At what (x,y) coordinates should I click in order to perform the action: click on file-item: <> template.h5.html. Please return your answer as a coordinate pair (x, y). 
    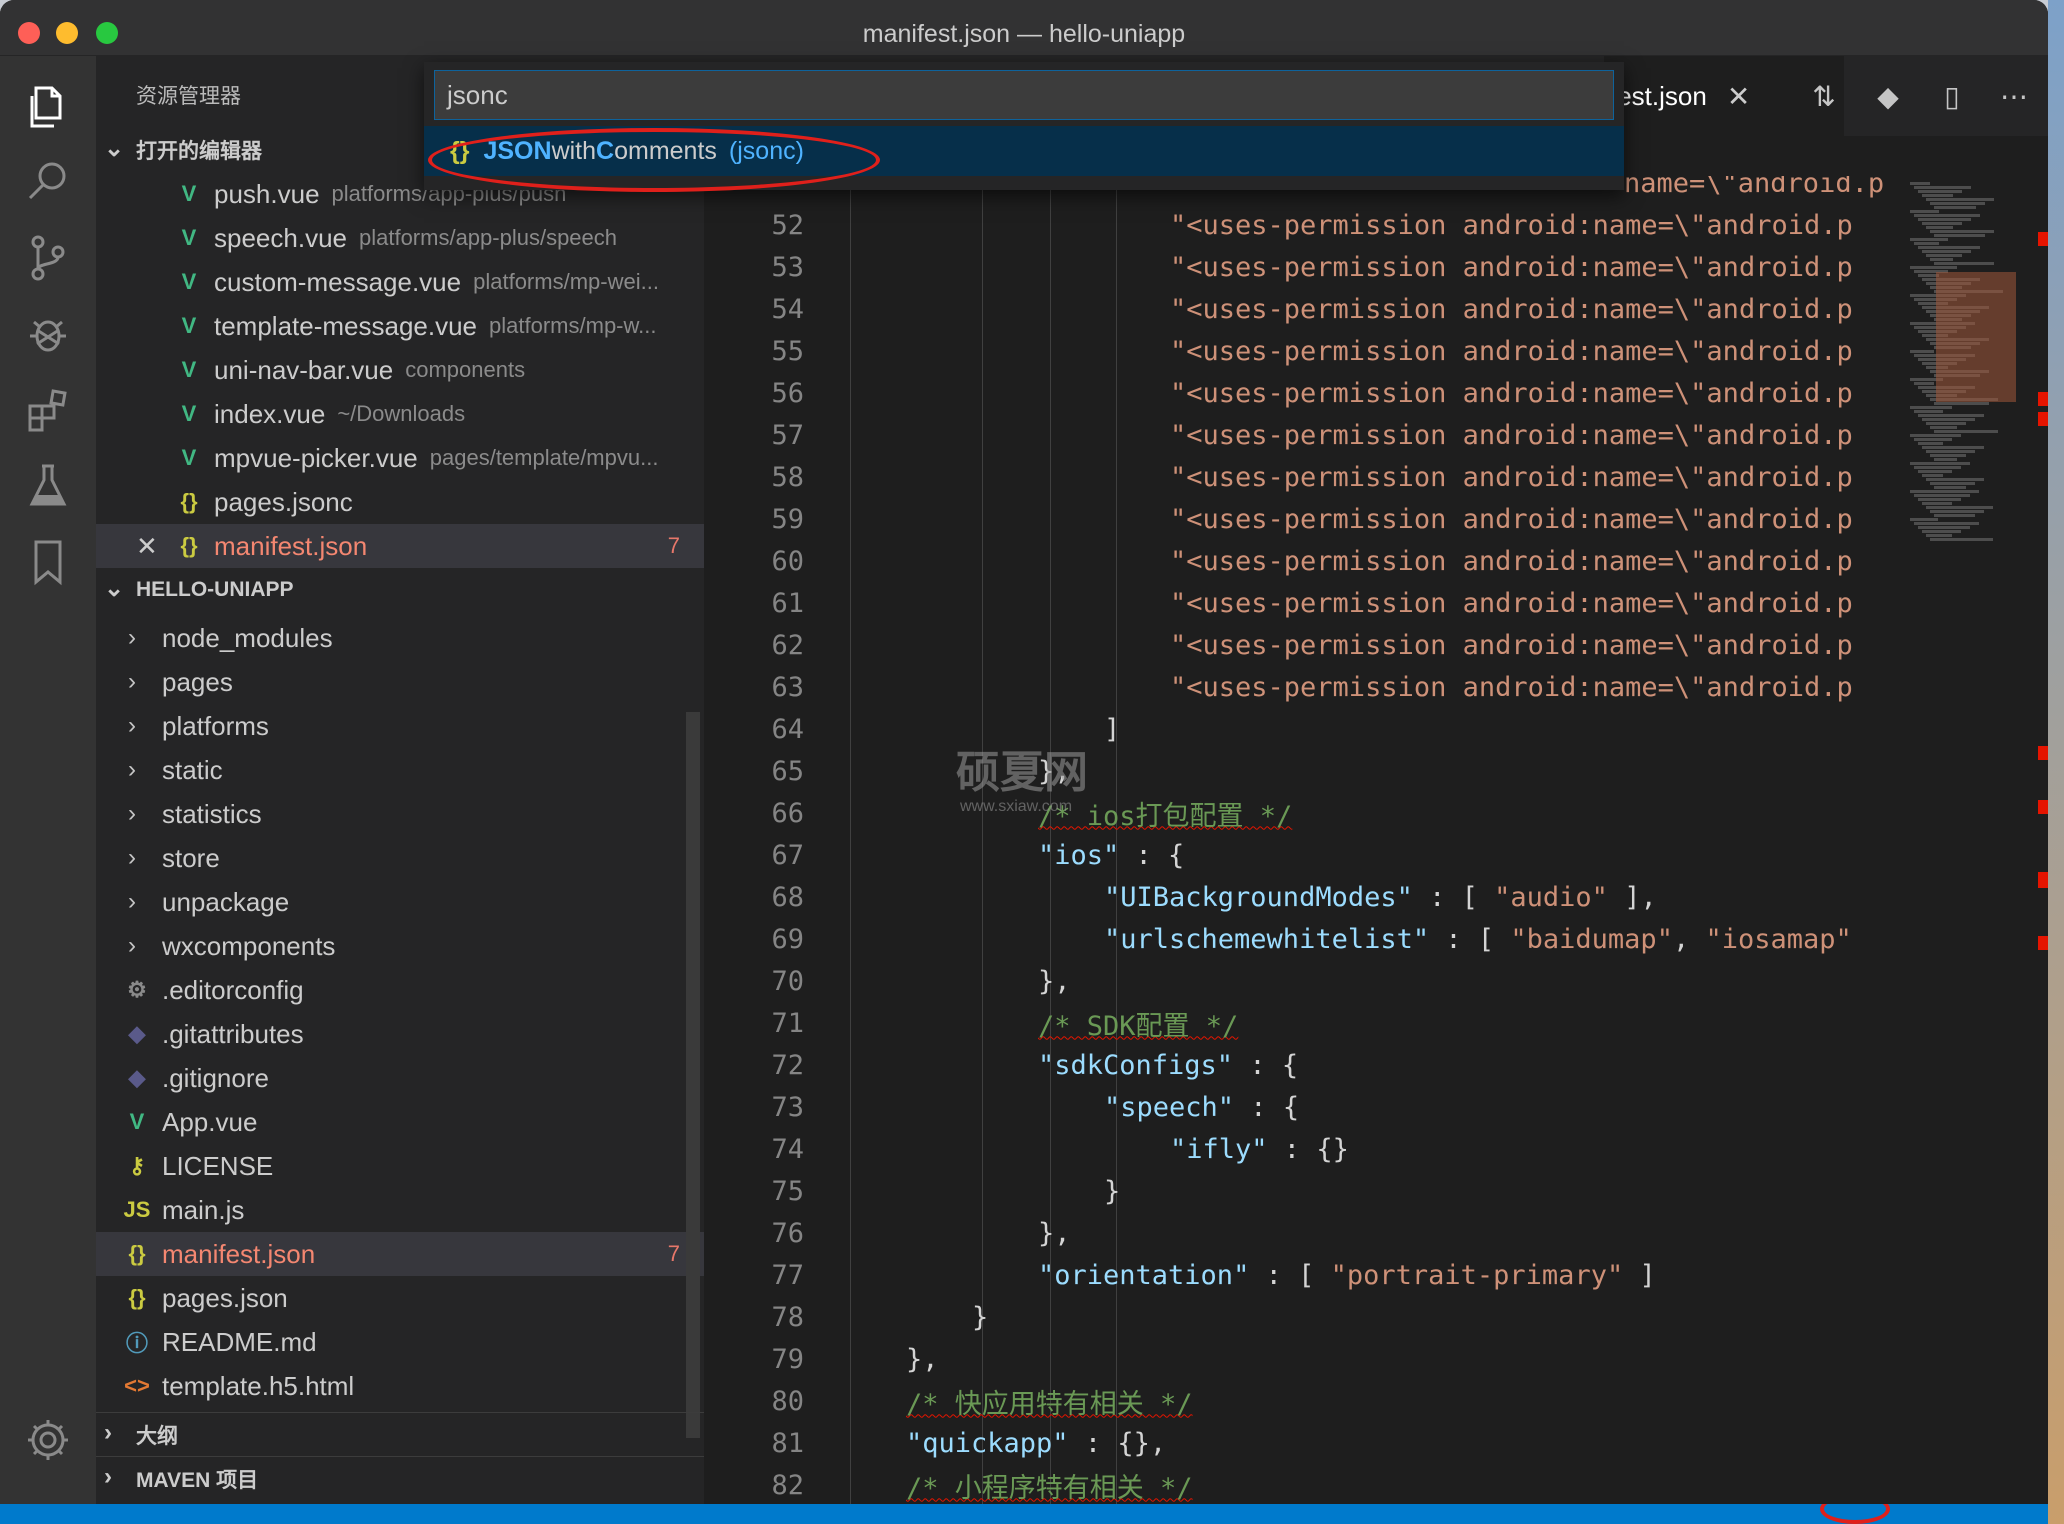
    Looking at the image, I should click on (400, 1386).